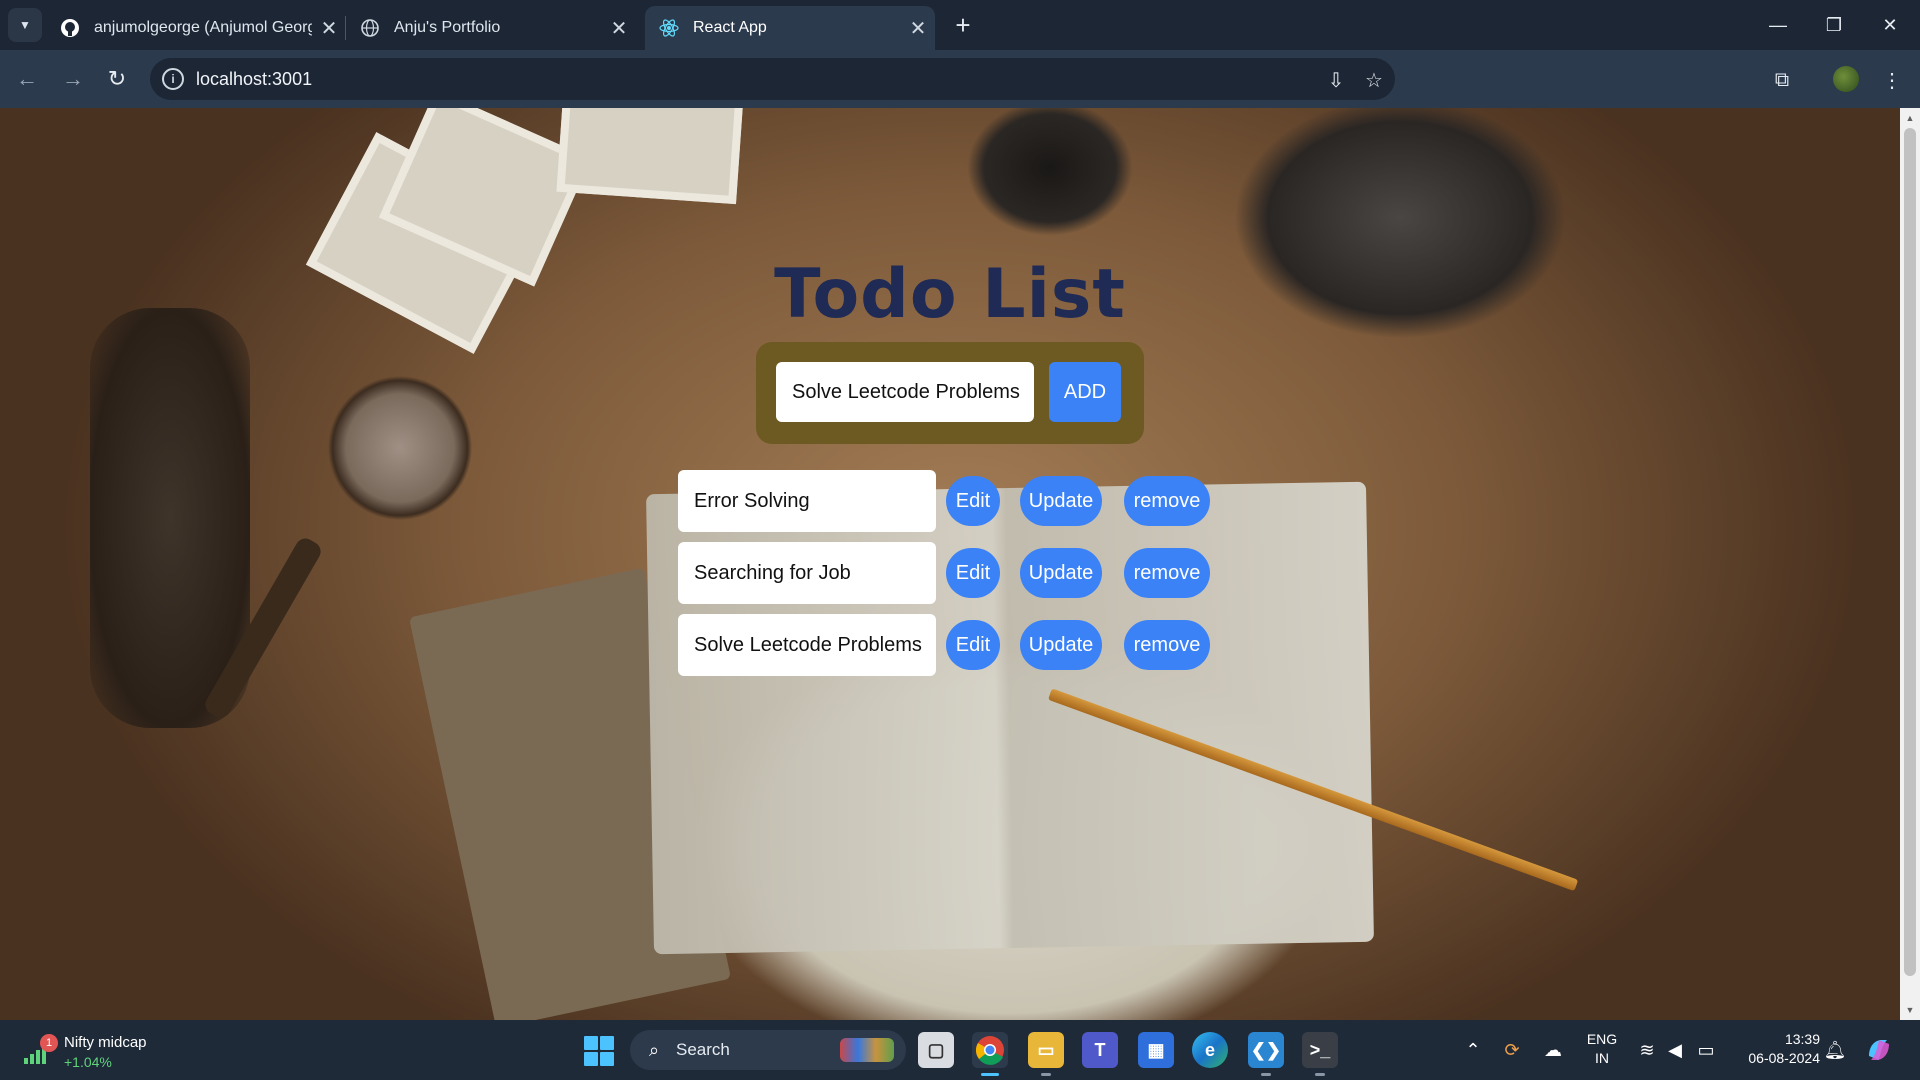 This screenshot has width=1920, height=1080. What do you see at coordinates (1892, 80) in the screenshot?
I see `menu-kebab-icon: ⋮` at bounding box center [1892, 80].